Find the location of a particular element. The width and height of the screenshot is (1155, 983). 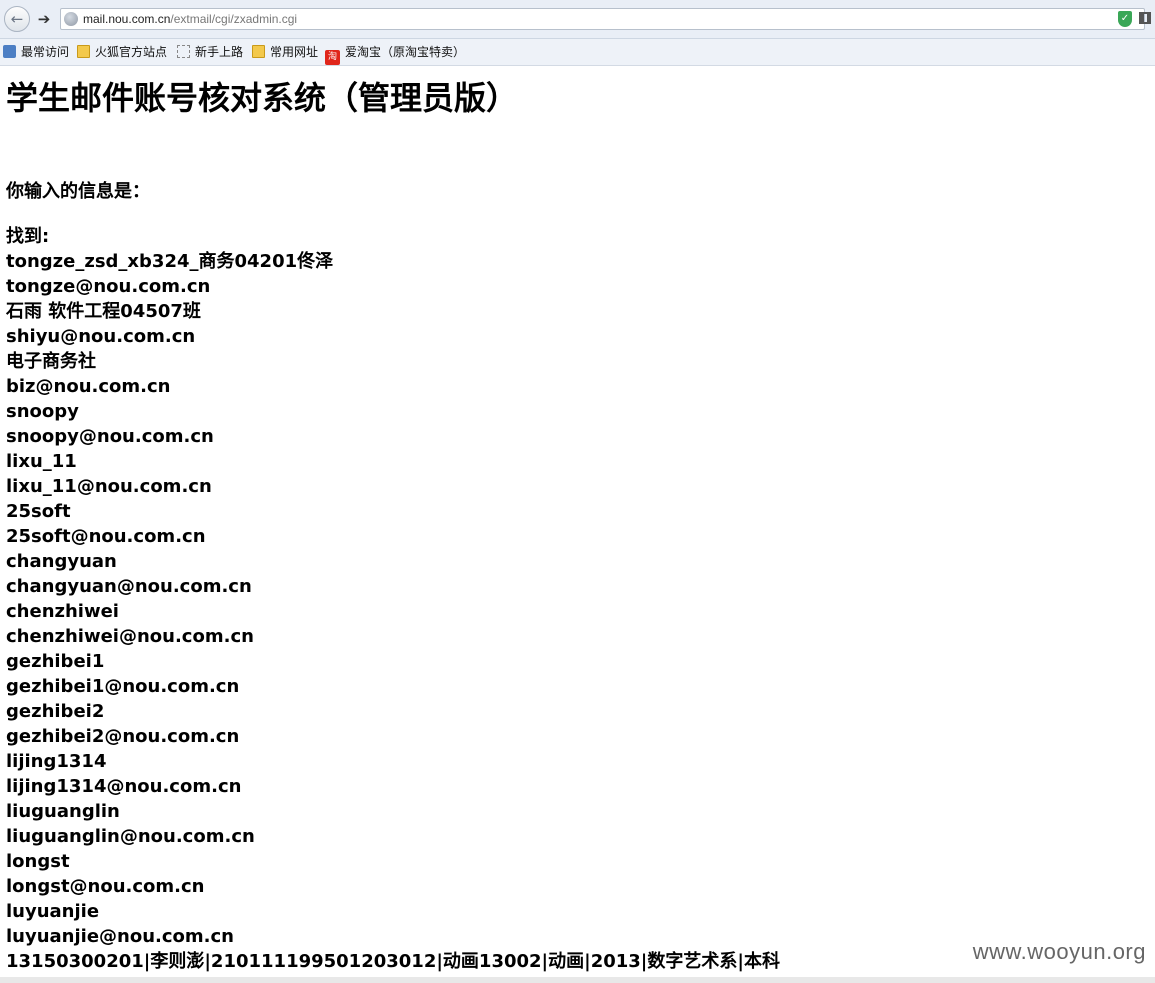

bookmark-label: 最常访问 is located at coordinates (45, 52).